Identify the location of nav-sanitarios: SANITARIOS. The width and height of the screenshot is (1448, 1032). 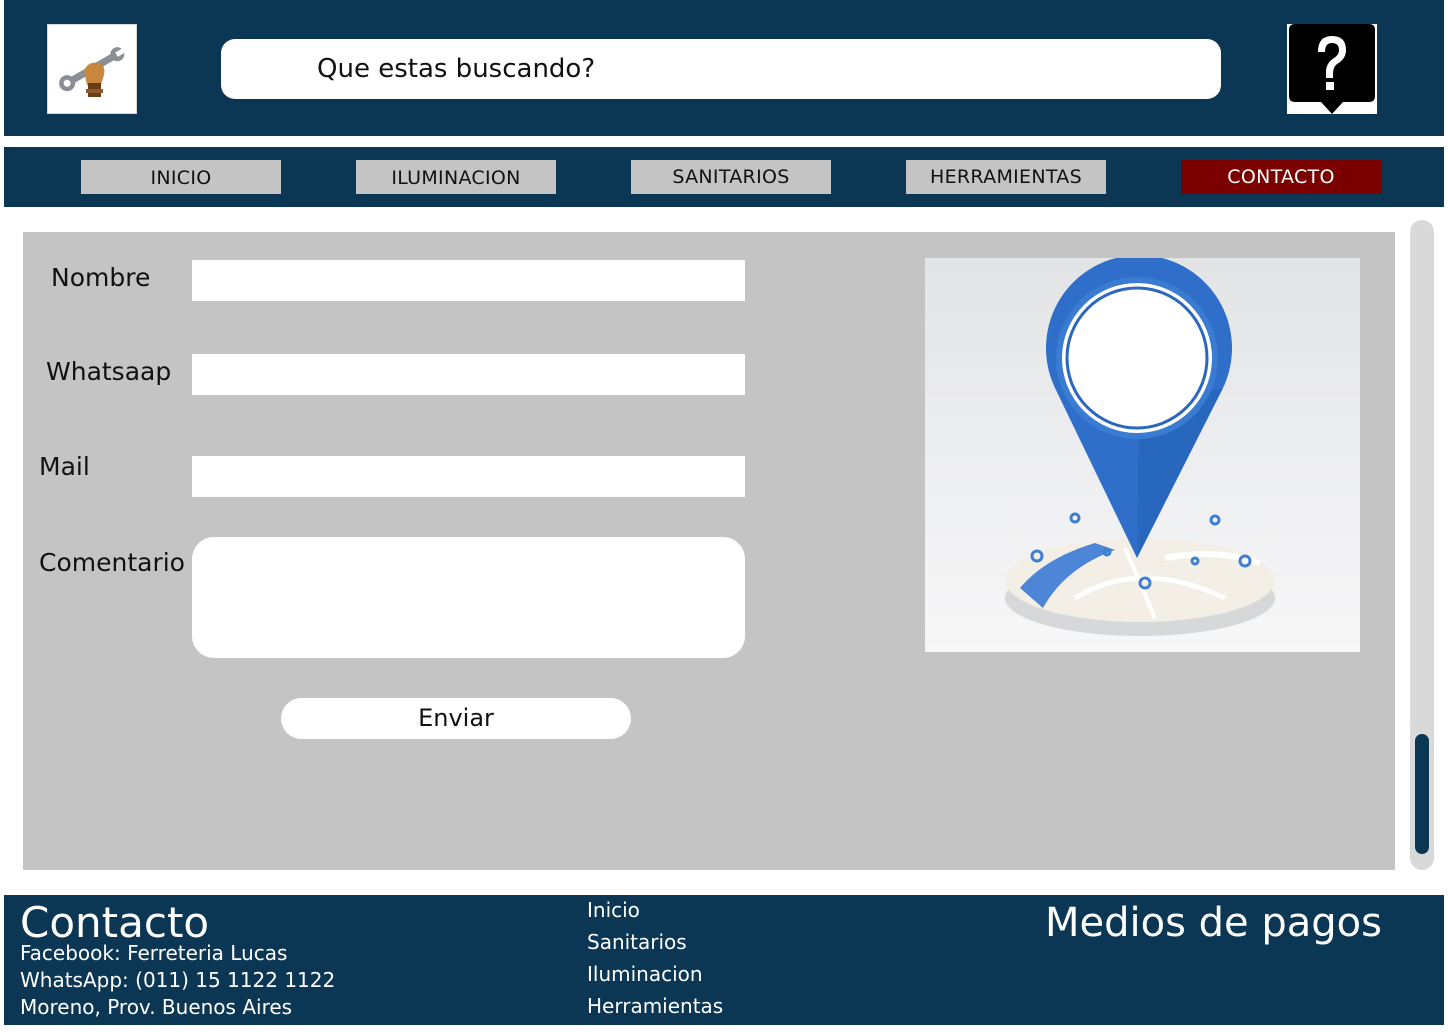
(731, 177).